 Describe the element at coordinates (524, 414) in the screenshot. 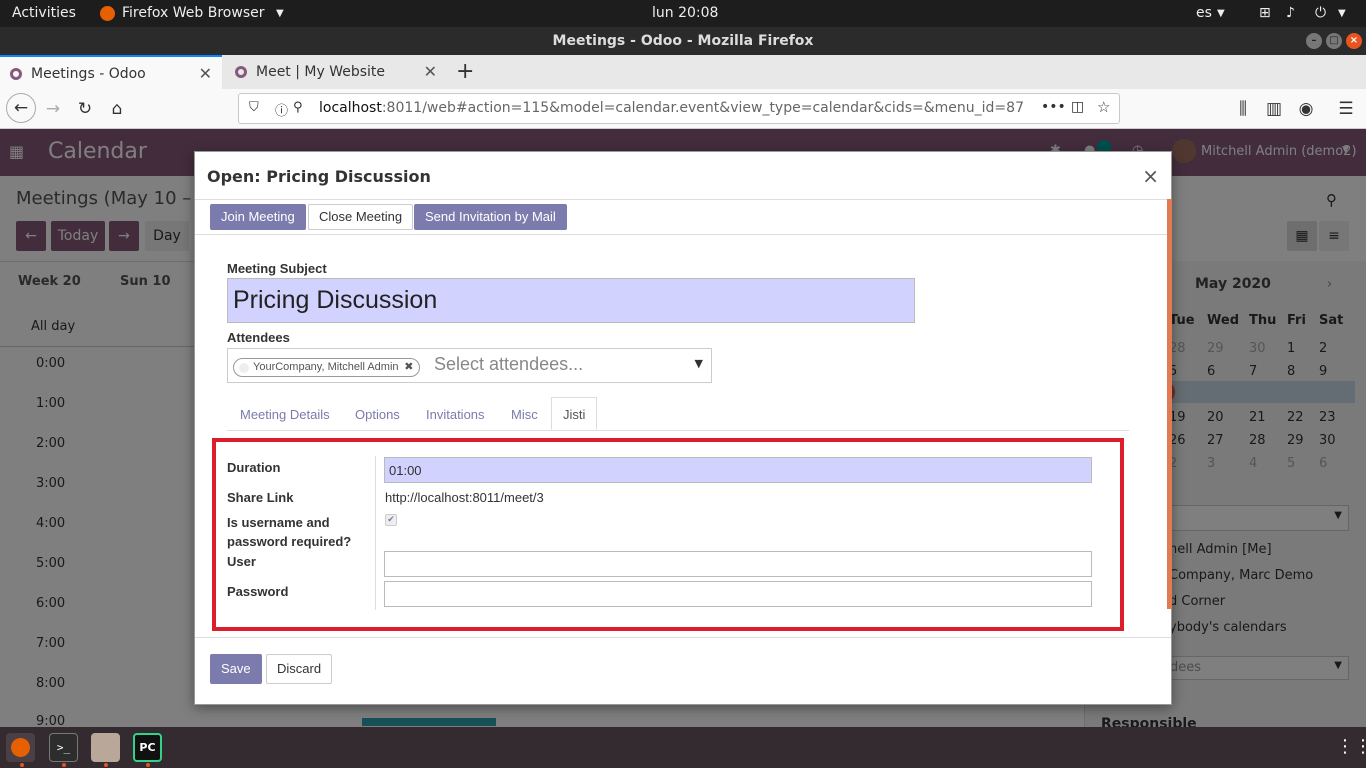

I see `tab-misc: Misc` at that location.